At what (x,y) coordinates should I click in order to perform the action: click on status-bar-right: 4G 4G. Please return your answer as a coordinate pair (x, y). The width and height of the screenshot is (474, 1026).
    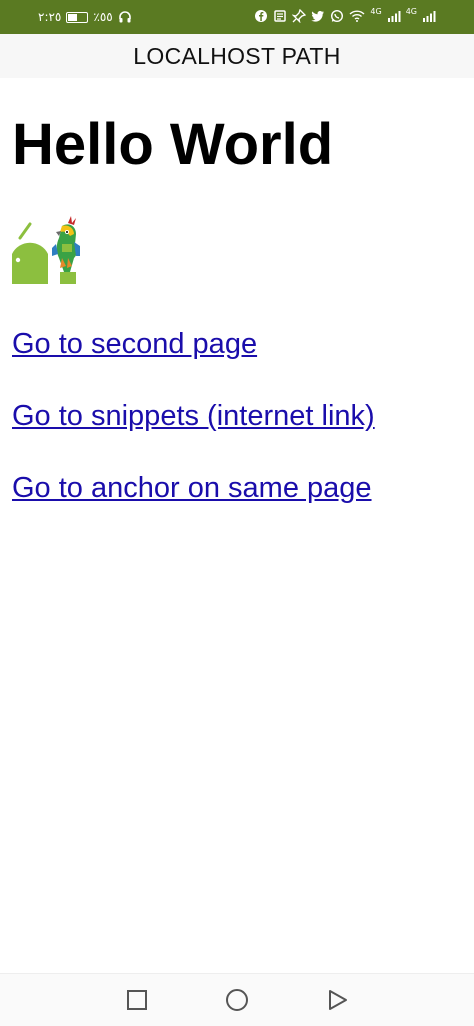
    Looking at the image, I should click on (345, 14).